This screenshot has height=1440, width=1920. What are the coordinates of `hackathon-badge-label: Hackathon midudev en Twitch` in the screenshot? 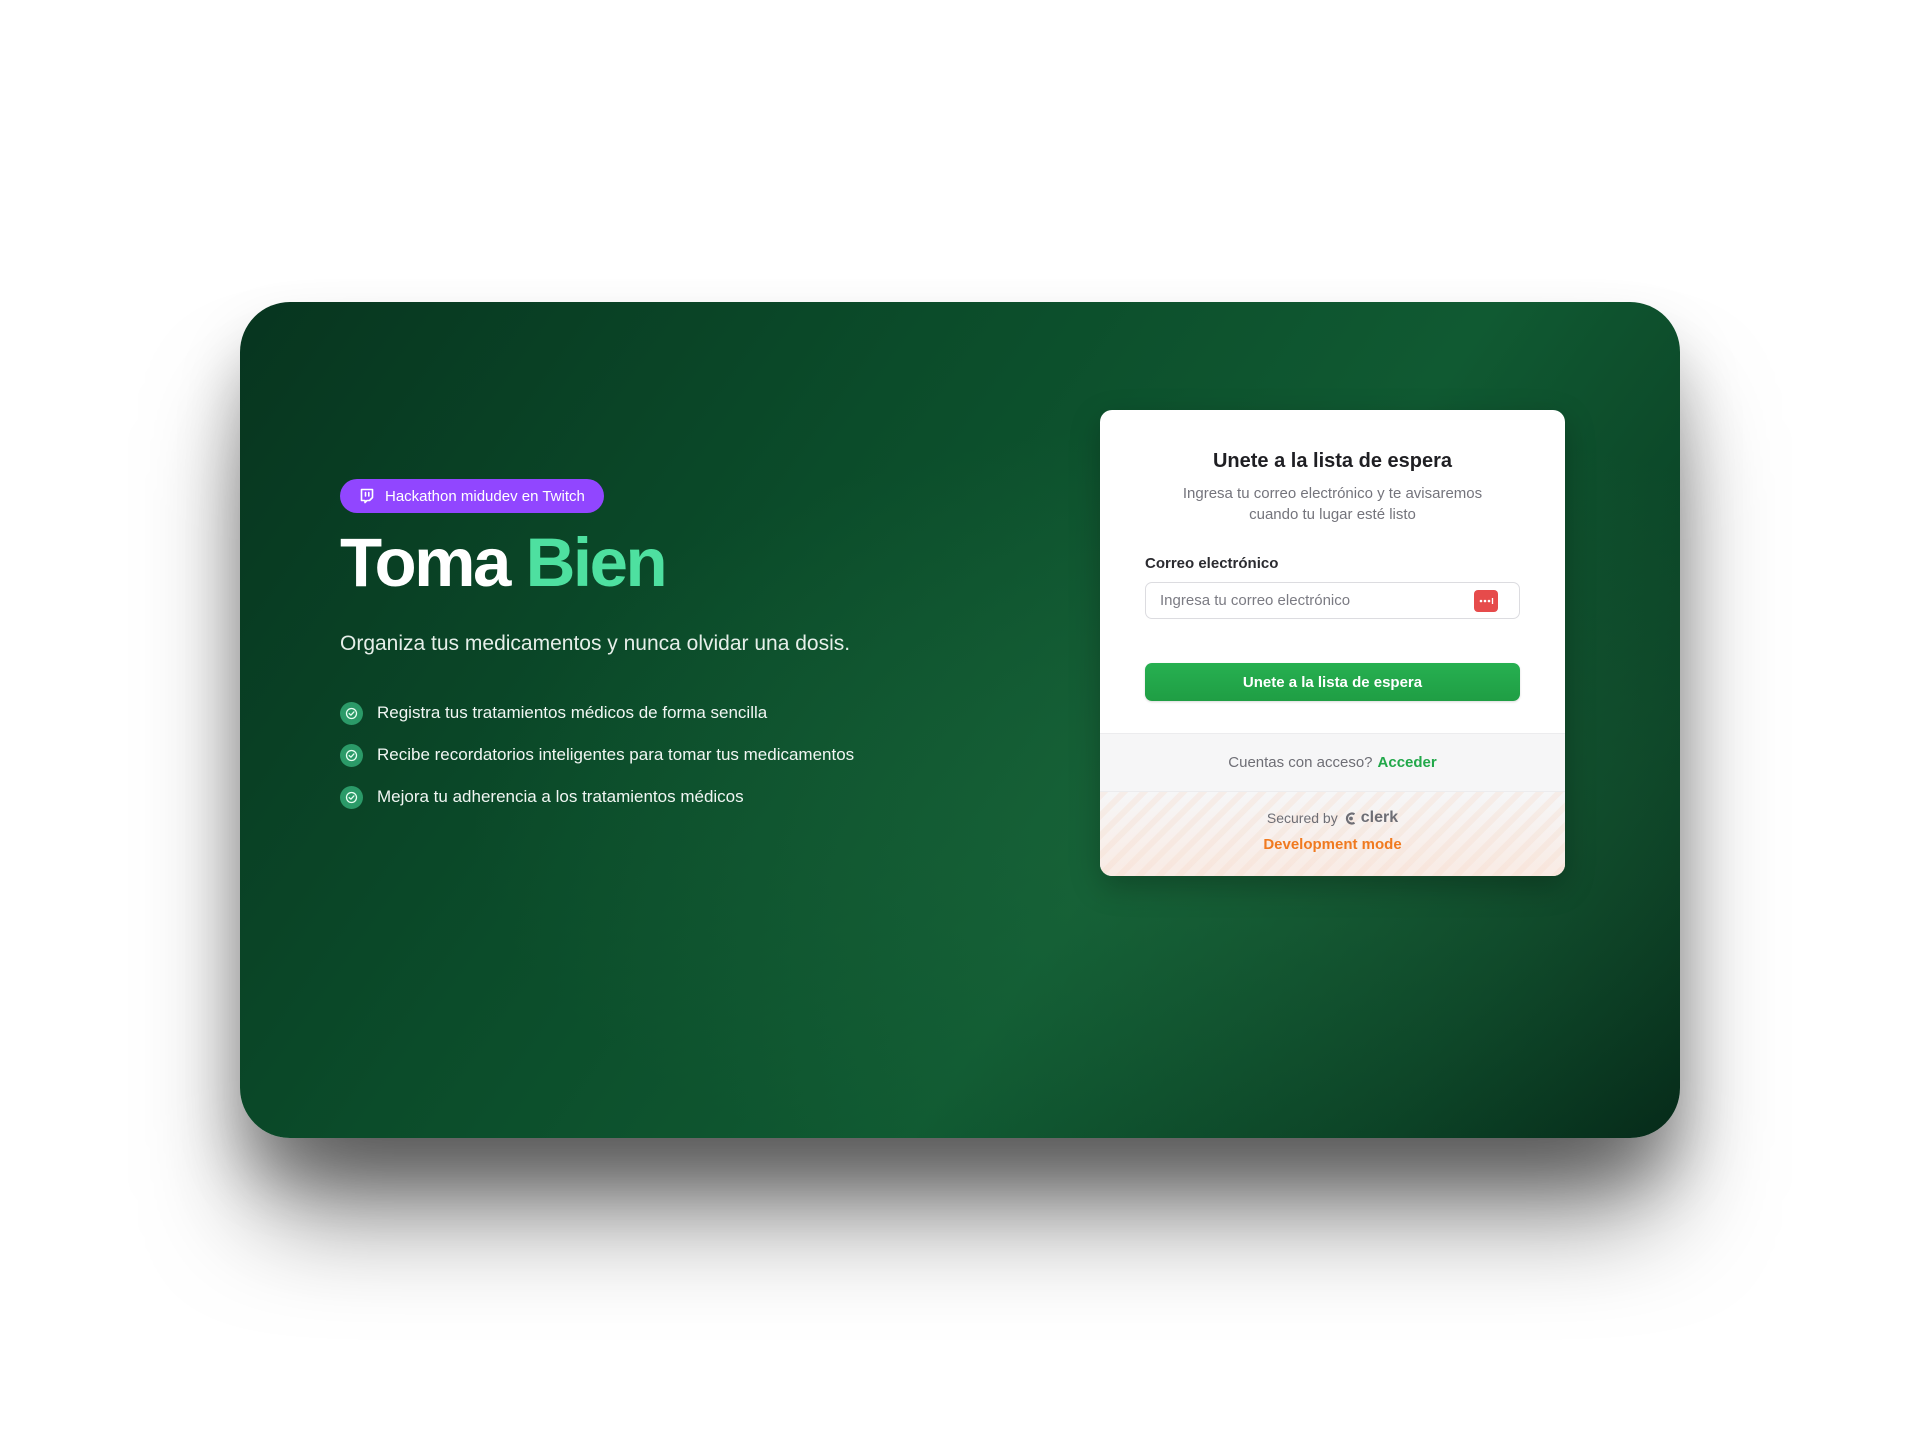 It's located at (485, 496).